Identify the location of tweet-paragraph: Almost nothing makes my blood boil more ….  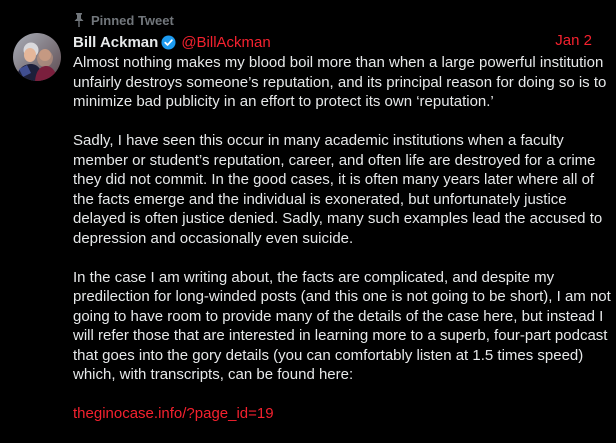
(340, 82).